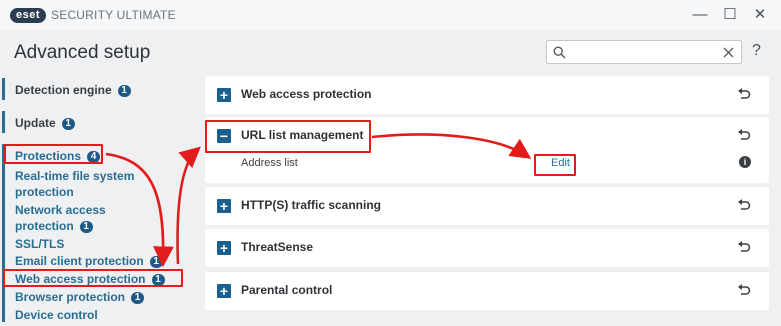 This screenshot has width=781, height=326. I want to click on panel-parental-control: + Parental control, so click(487, 291).